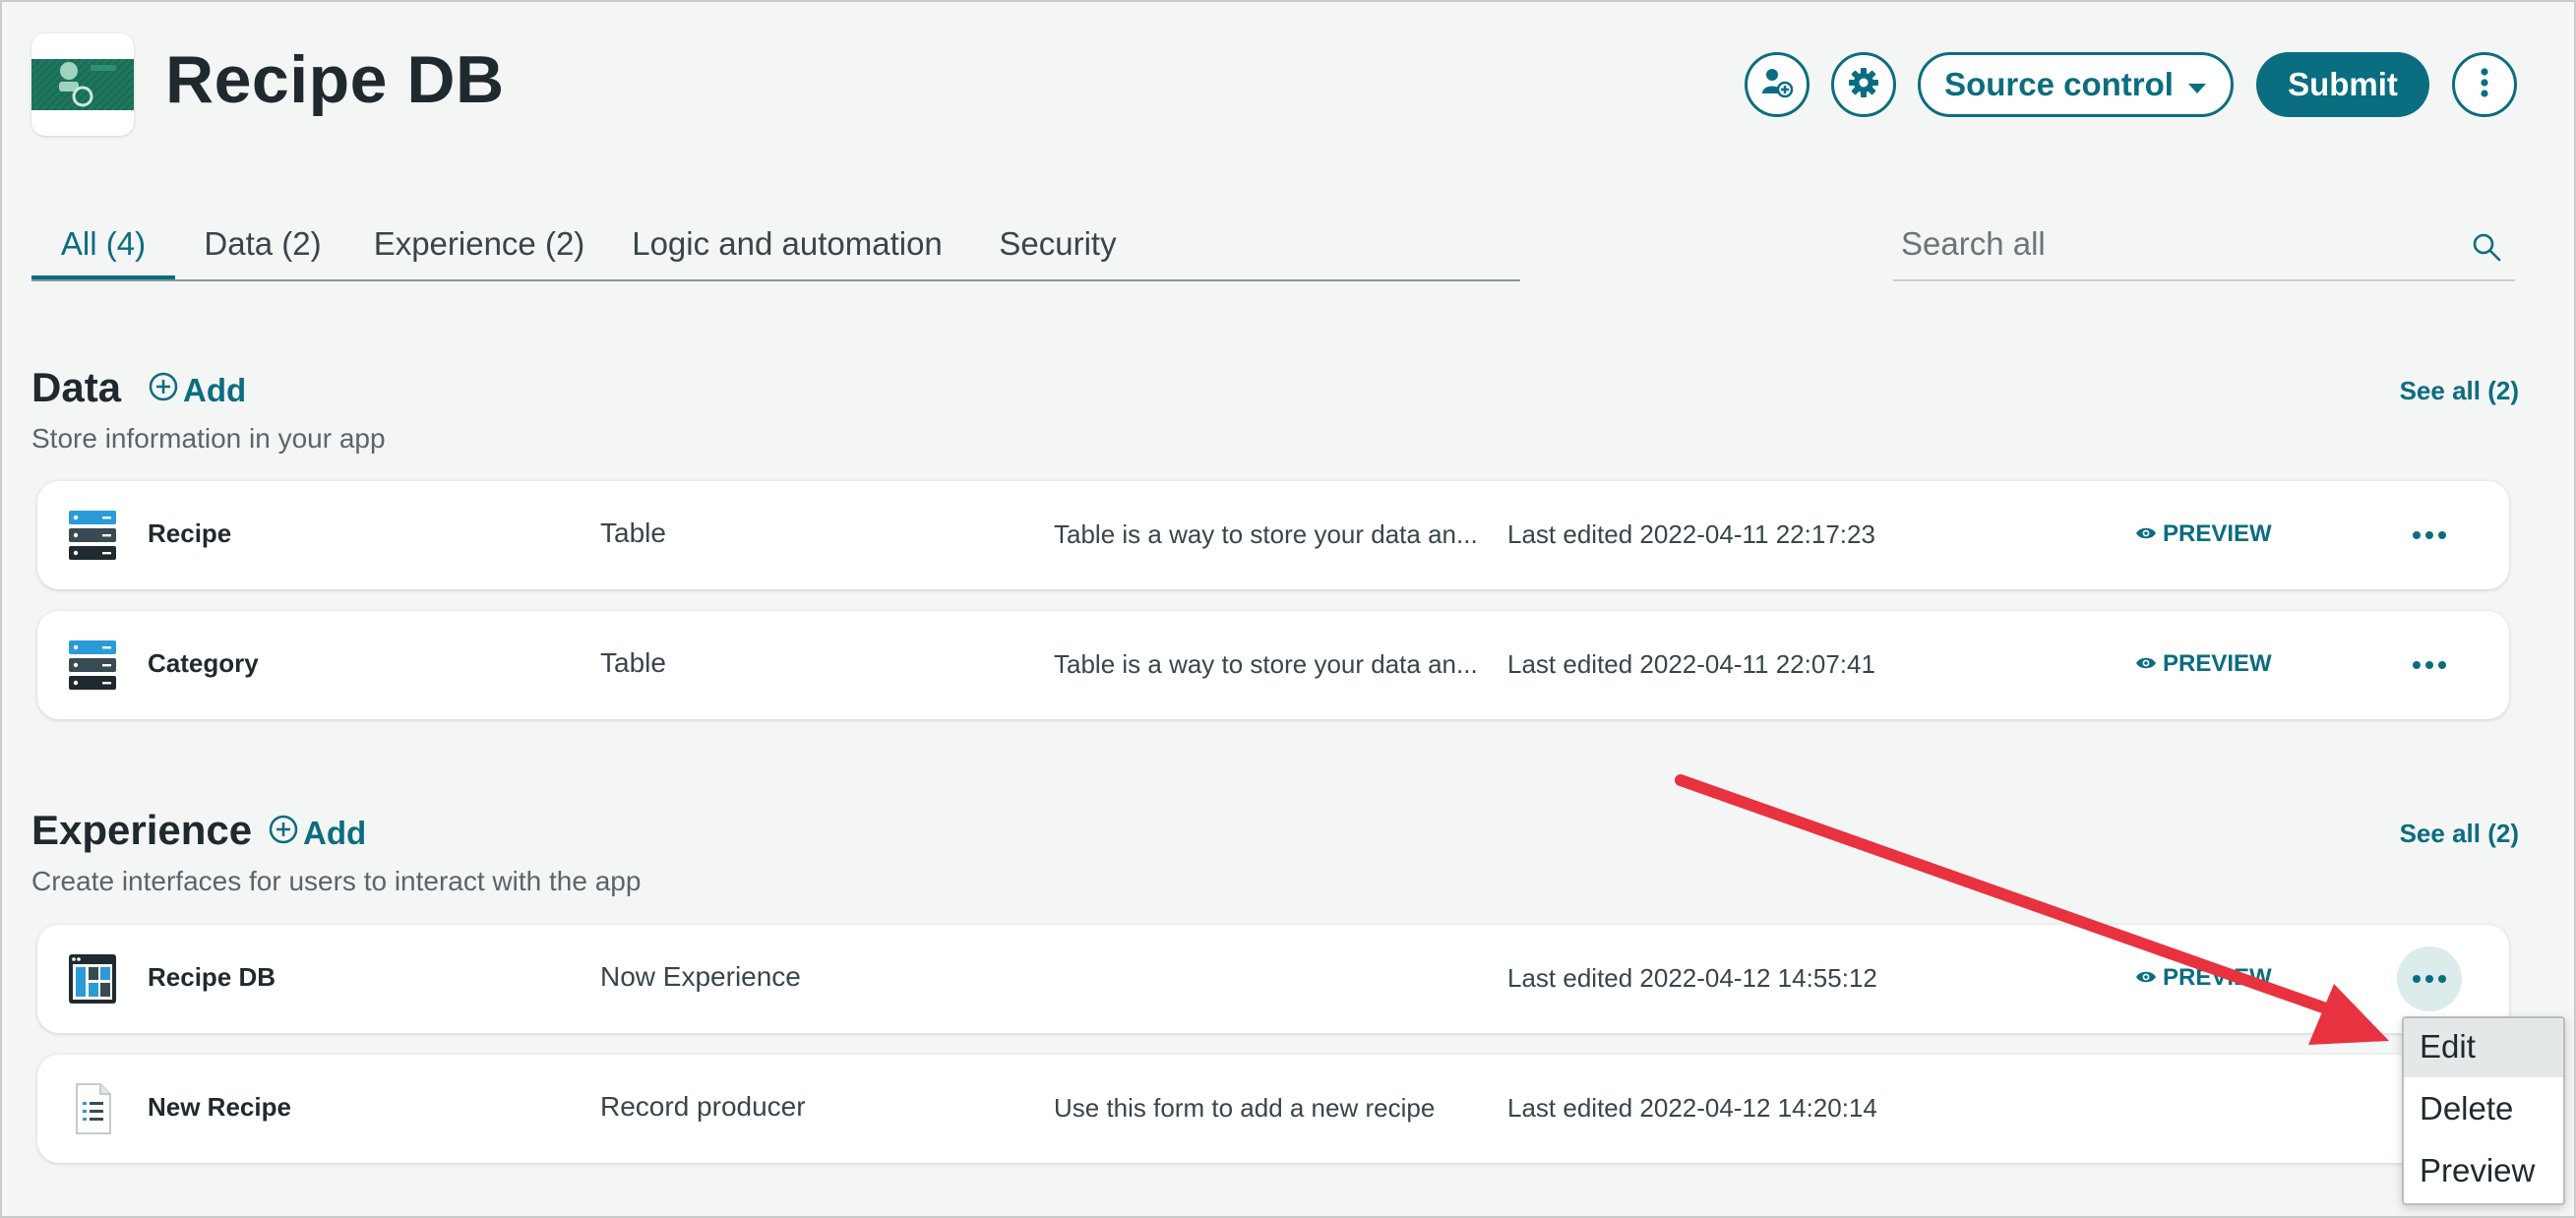  Describe the element at coordinates (1245, 1108) in the screenshot. I see `item-description: Use this form to add a new recipe` at that location.